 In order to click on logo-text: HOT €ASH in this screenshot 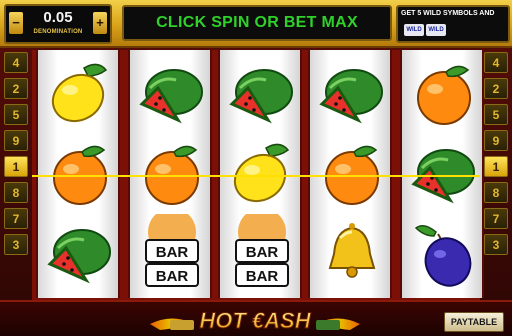, I will do `click(255, 320)`.